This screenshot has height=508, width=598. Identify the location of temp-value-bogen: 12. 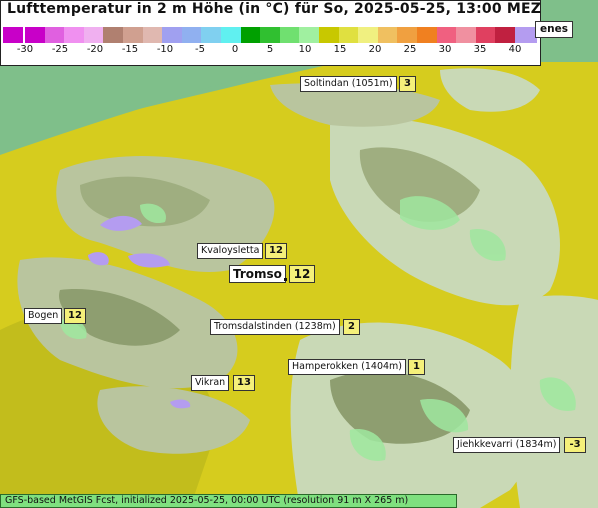
(75, 316).